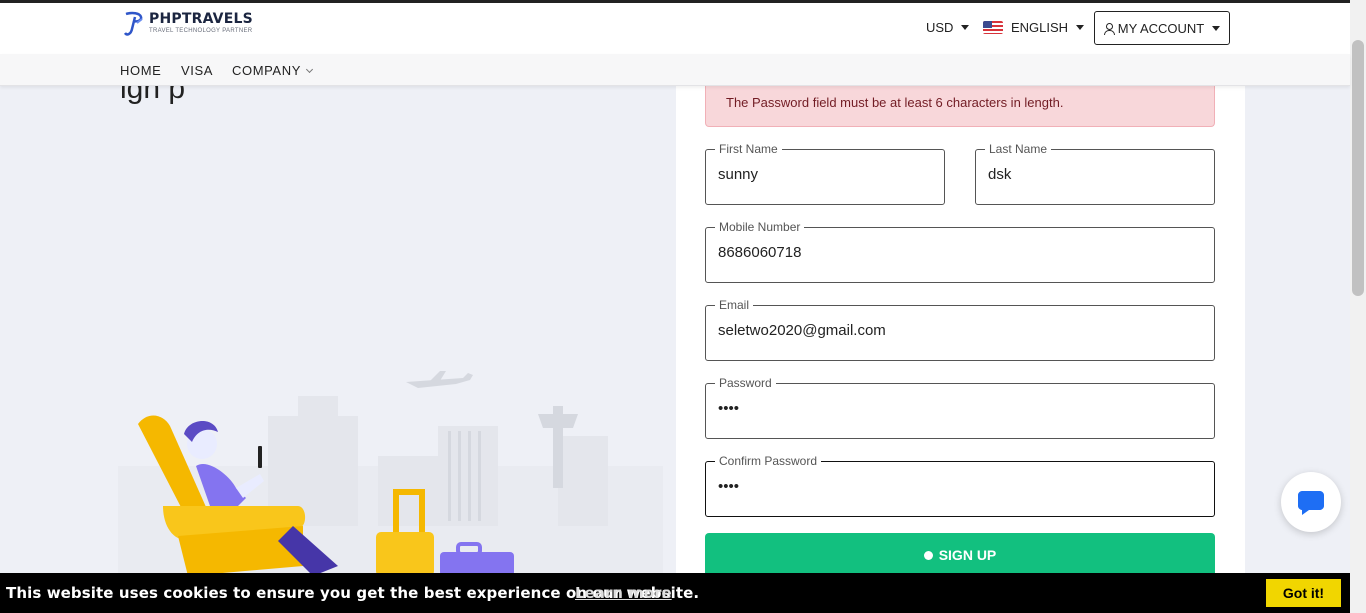  What do you see at coordinates (745, 383) in the screenshot?
I see `password-label: Password` at bounding box center [745, 383].